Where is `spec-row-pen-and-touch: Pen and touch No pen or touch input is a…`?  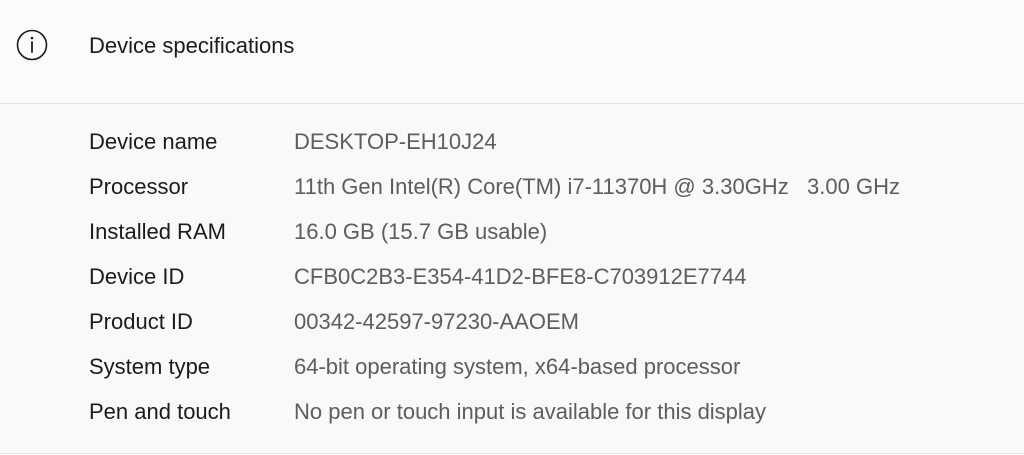 spec-row-pen-and-touch: Pen and touch No pen or touch input is a… is located at coordinates (512, 411).